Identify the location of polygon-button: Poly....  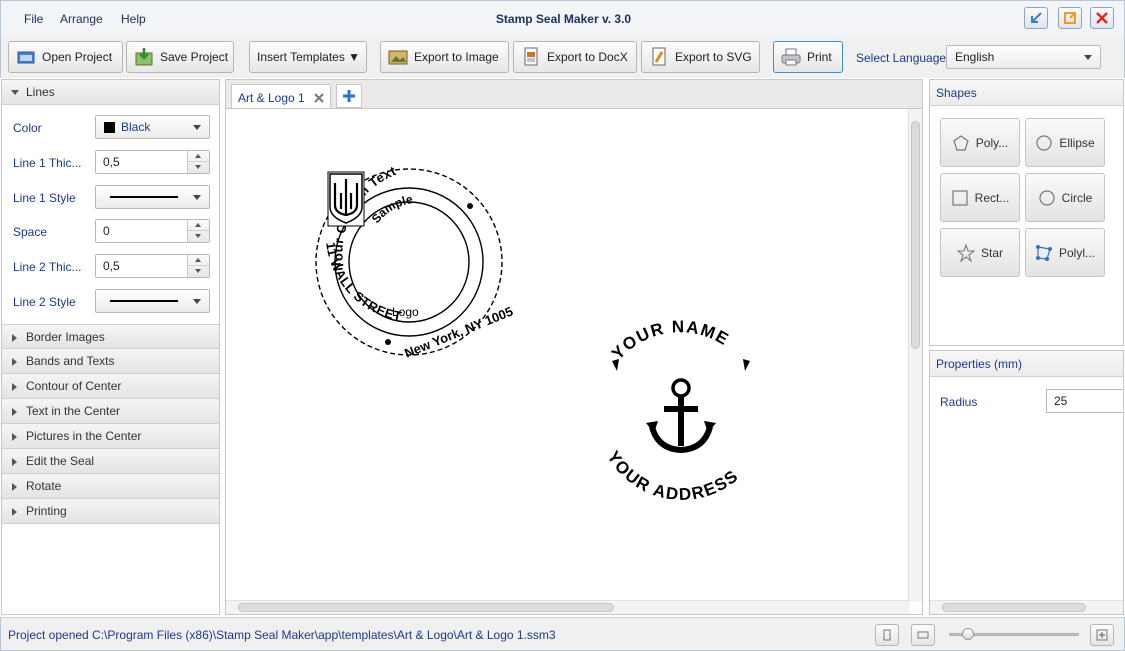
(980, 142).